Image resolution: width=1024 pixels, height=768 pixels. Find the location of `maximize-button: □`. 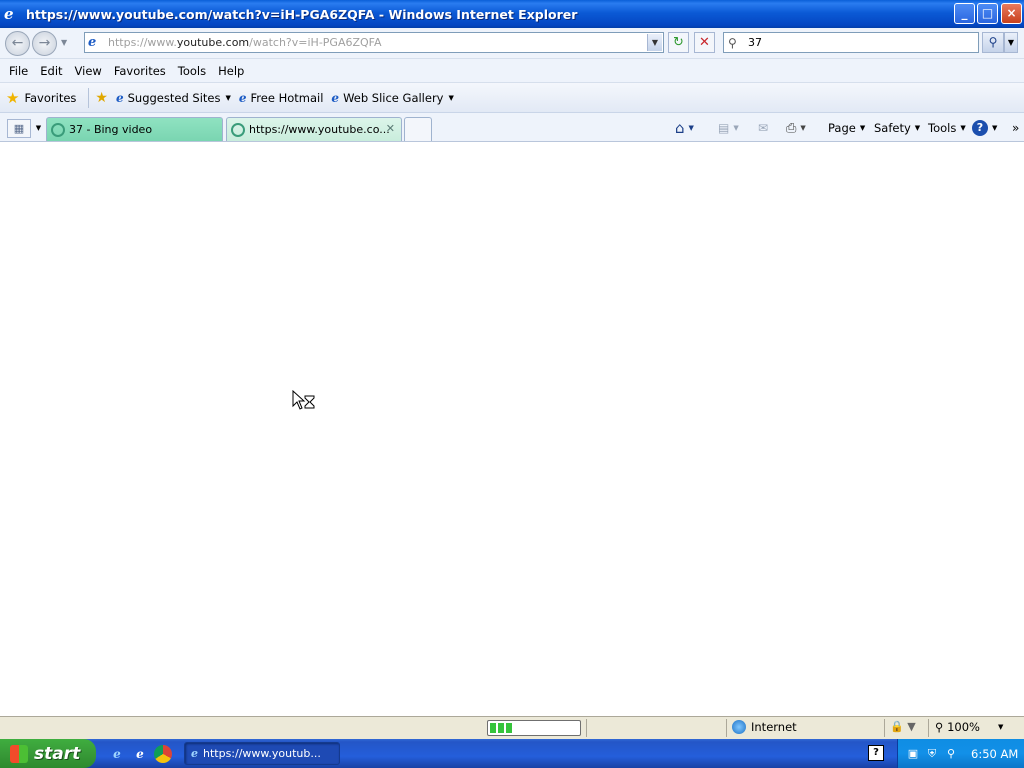

maximize-button: □ is located at coordinates (987, 13).